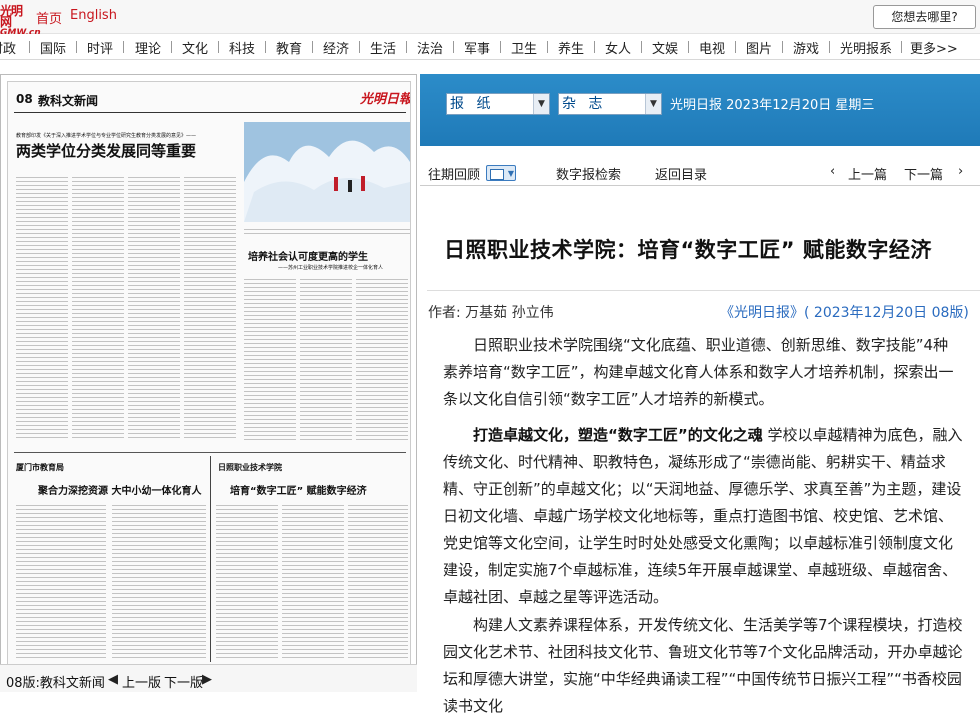 The width and height of the screenshot is (980, 720). What do you see at coordinates (148, 47) in the screenshot?
I see `nav-theory: 理论` at bounding box center [148, 47].